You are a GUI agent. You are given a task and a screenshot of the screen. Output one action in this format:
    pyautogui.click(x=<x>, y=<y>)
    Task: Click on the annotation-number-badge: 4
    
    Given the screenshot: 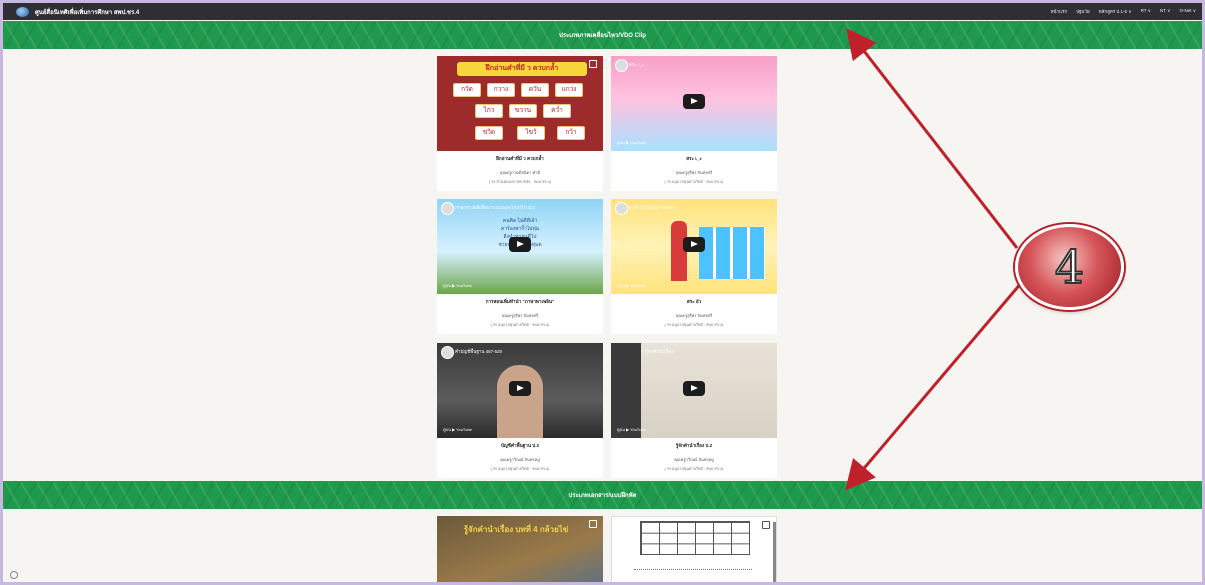 What is the action you would take?
    pyautogui.click(x=1069, y=267)
    